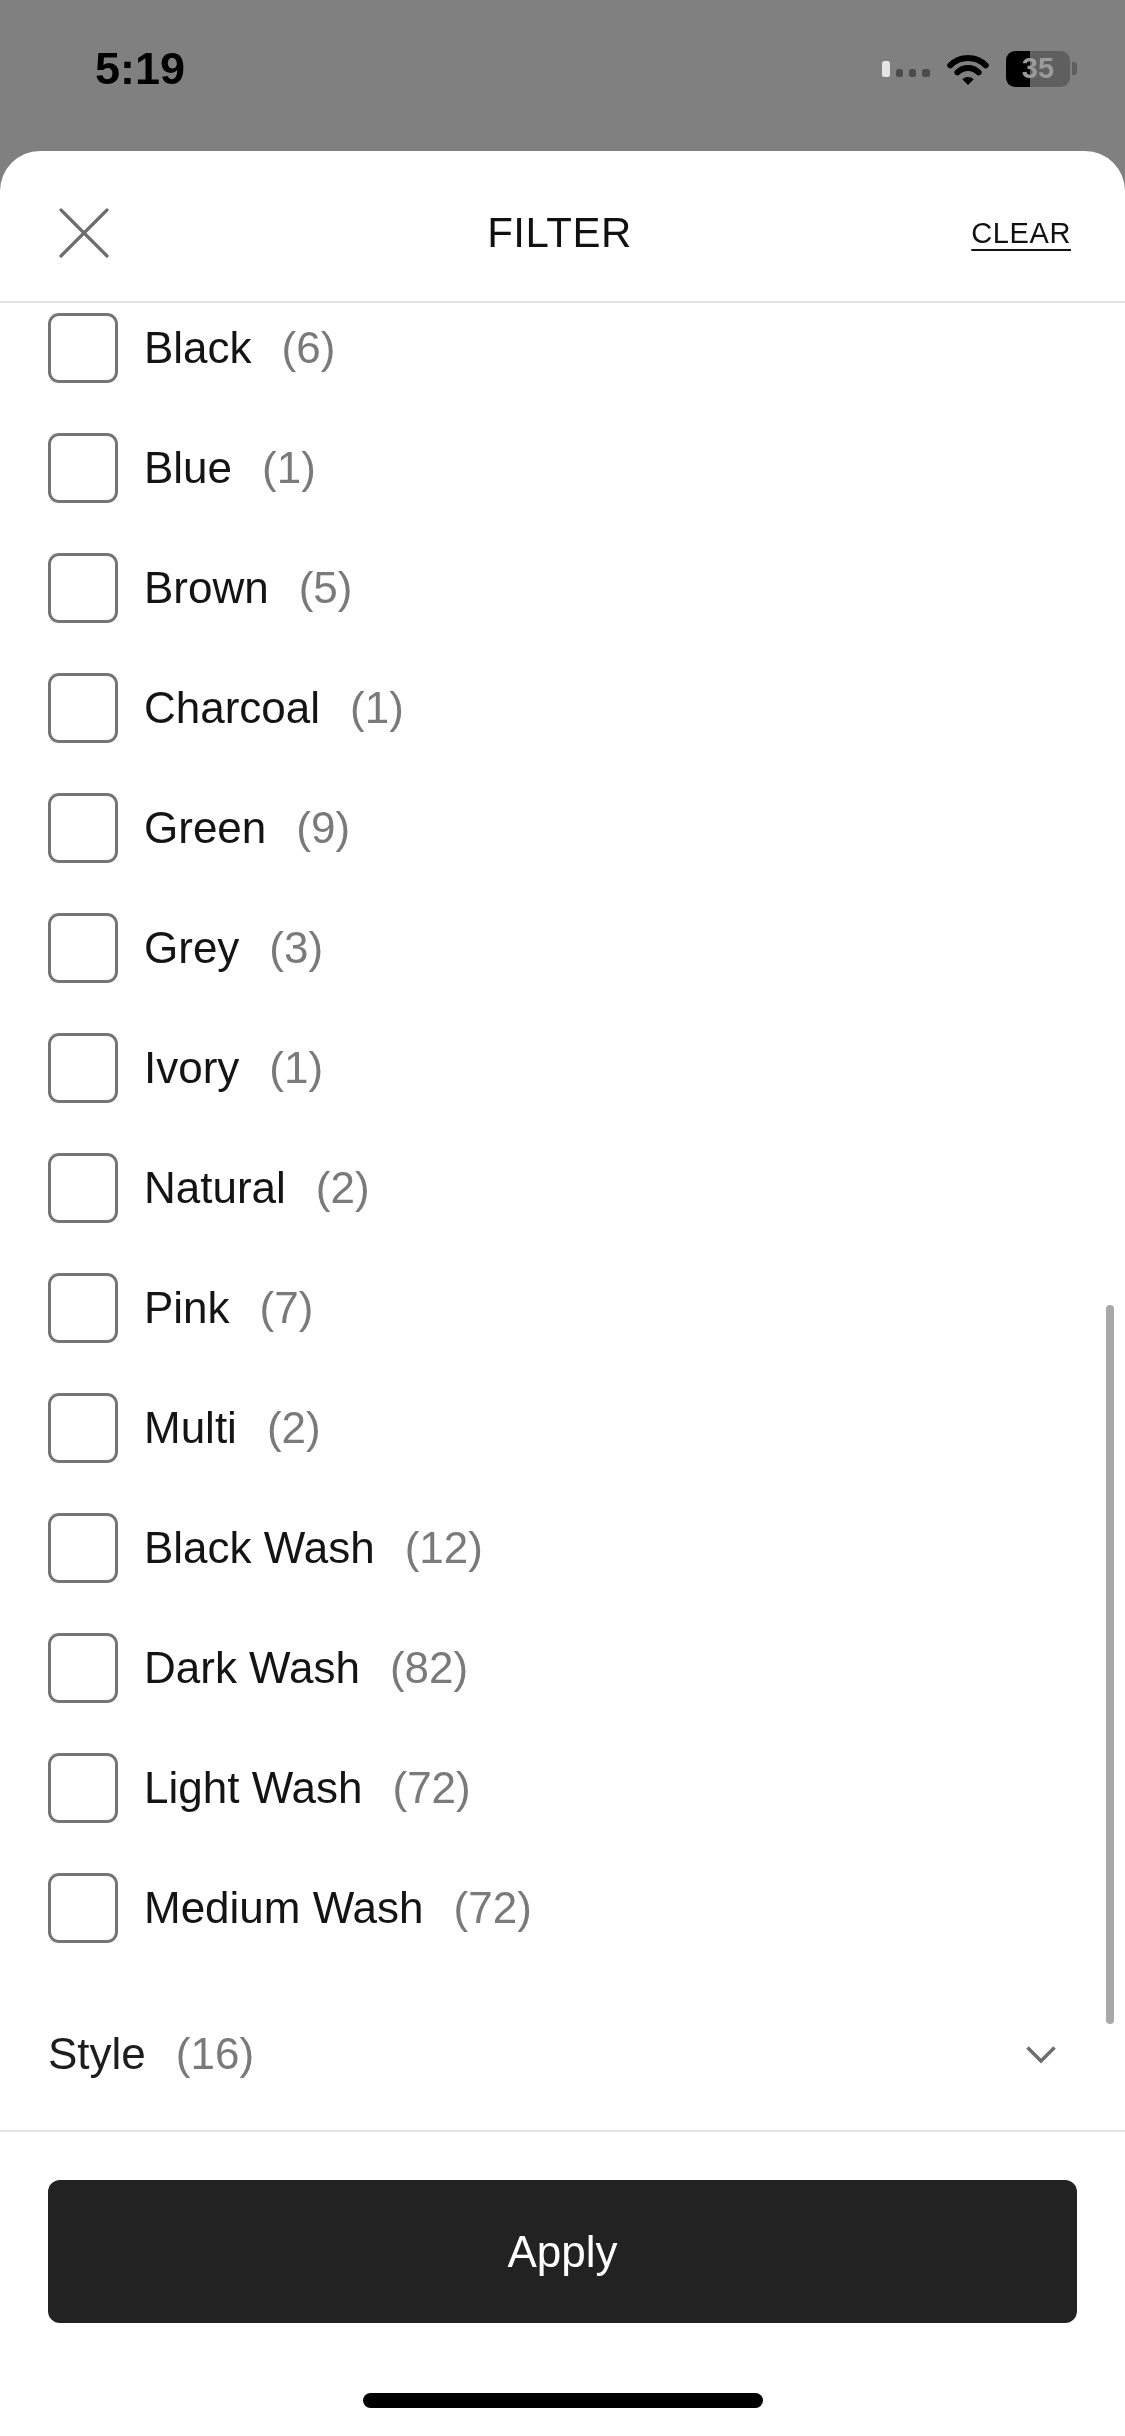 This screenshot has height=2436, width=1125. I want to click on option-count: (6), so click(308, 348).